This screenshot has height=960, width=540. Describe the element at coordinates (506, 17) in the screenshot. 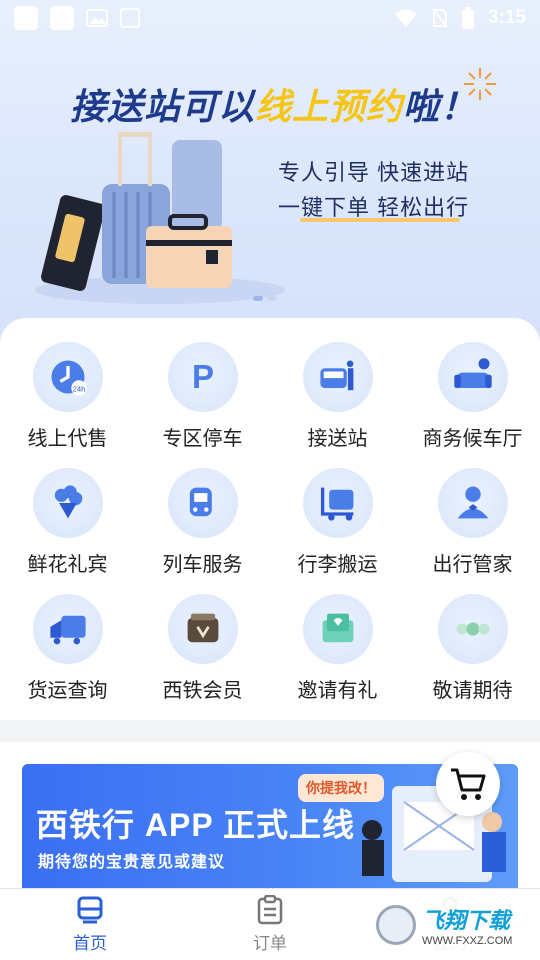

I see `clock-time: 3:15` at that location.